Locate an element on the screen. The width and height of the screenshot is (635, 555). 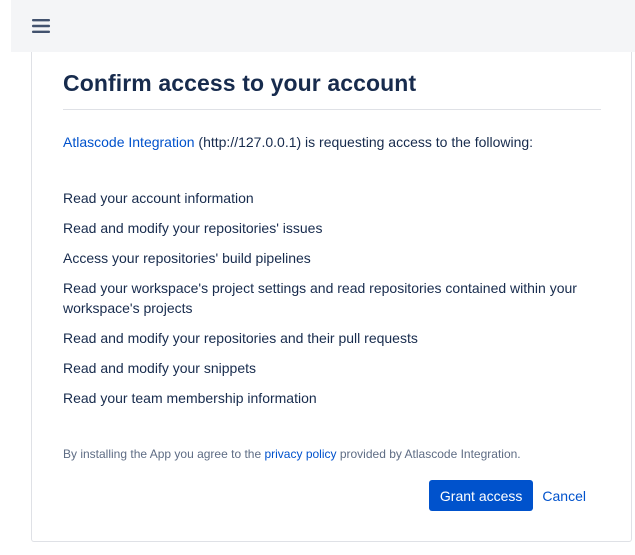
legal-suffix: provided by Atlascode Integration. is located at coordinates (428, 454).